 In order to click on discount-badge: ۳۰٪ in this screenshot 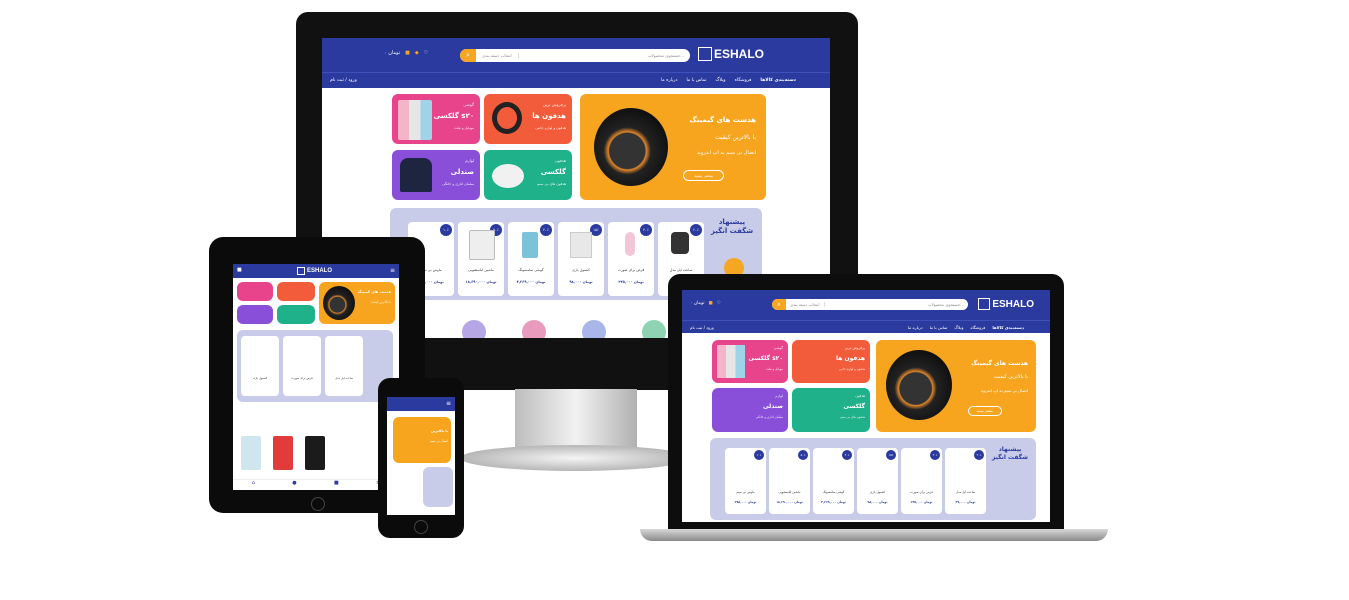, I will do `click(935, 455)`.